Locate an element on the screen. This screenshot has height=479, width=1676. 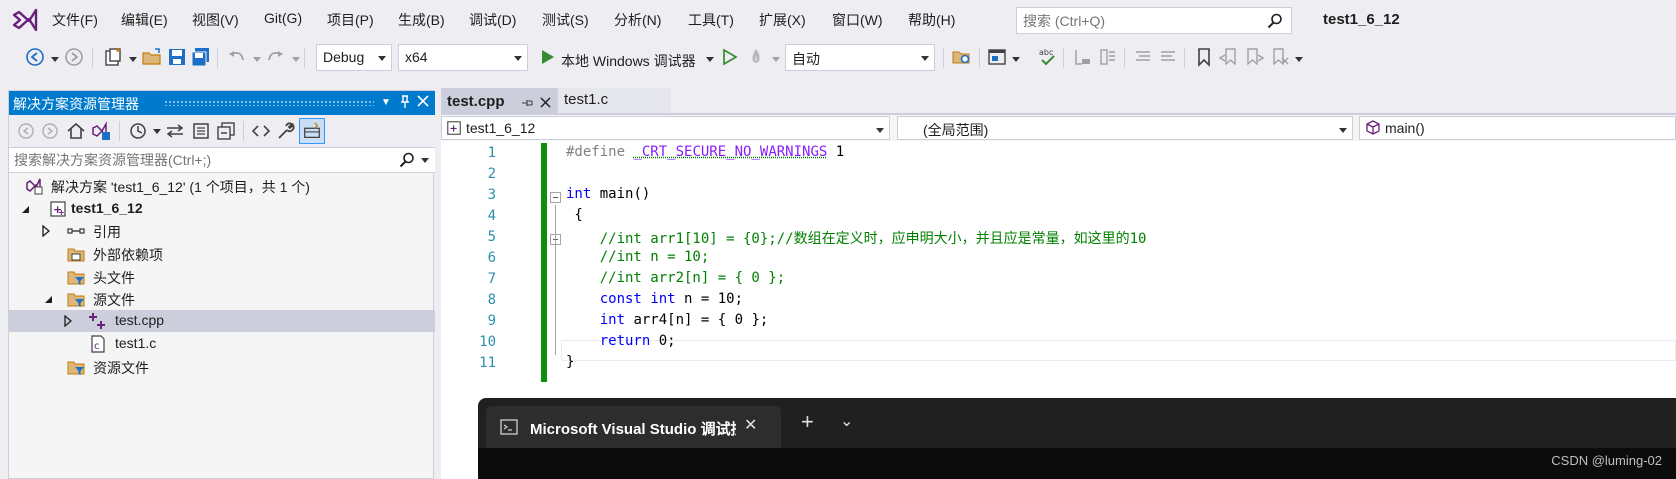
home-icon is located at coordinates (76, 131).